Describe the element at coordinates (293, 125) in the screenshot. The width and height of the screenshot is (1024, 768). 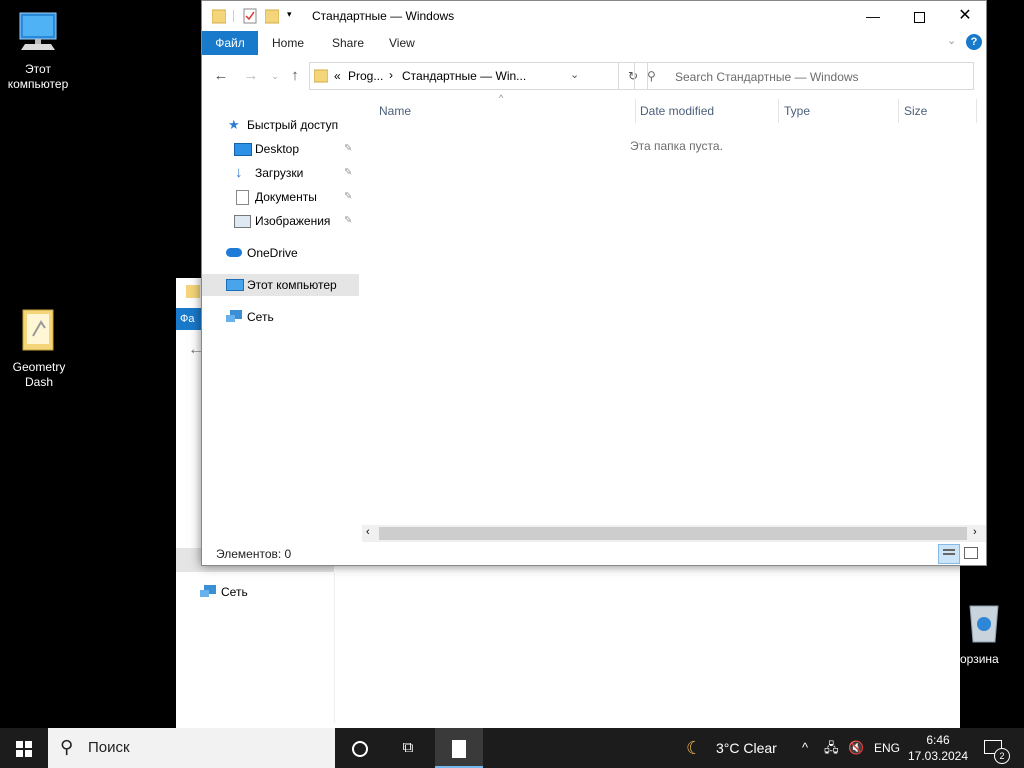
I see `nav-label: Быстрый доступ` at that location.